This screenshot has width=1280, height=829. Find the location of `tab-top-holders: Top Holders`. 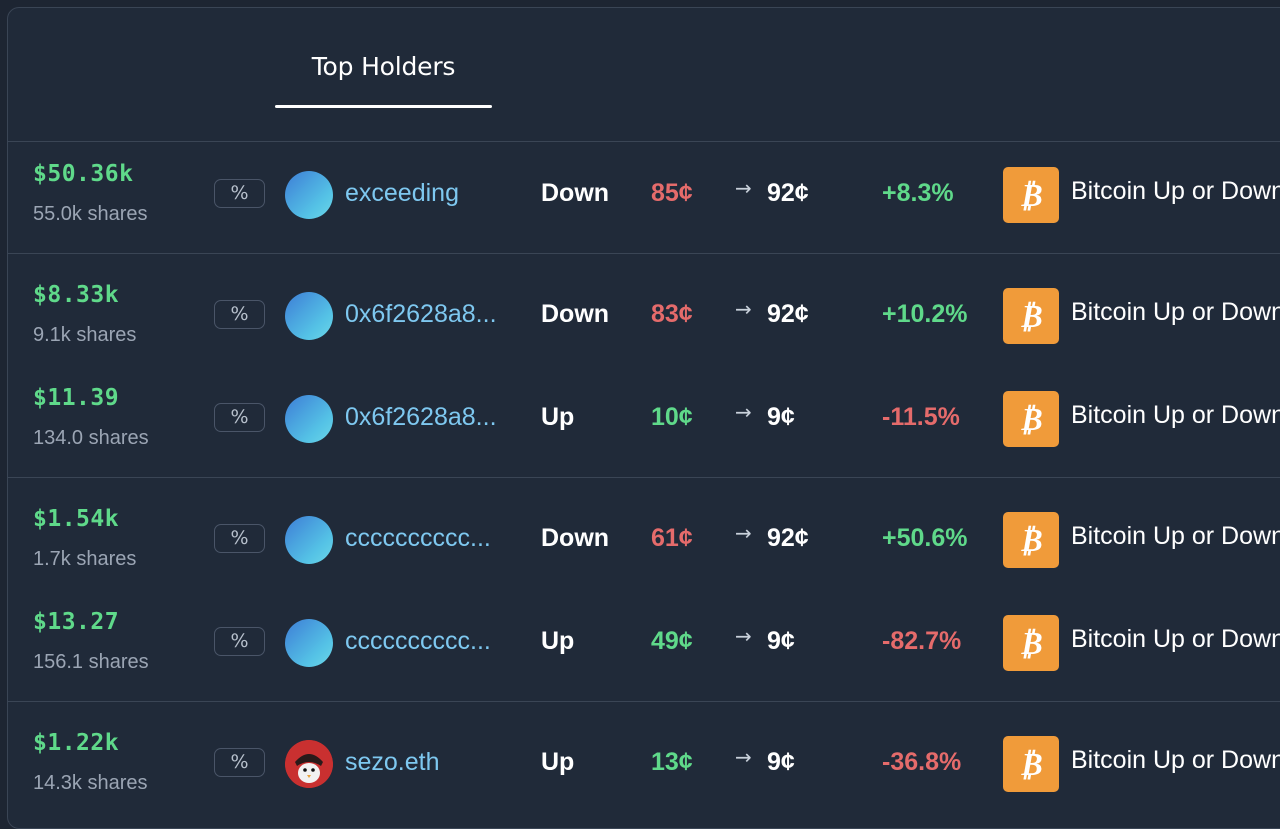

tab-top-holders: Top Holders is located at coordinates (383, 58).